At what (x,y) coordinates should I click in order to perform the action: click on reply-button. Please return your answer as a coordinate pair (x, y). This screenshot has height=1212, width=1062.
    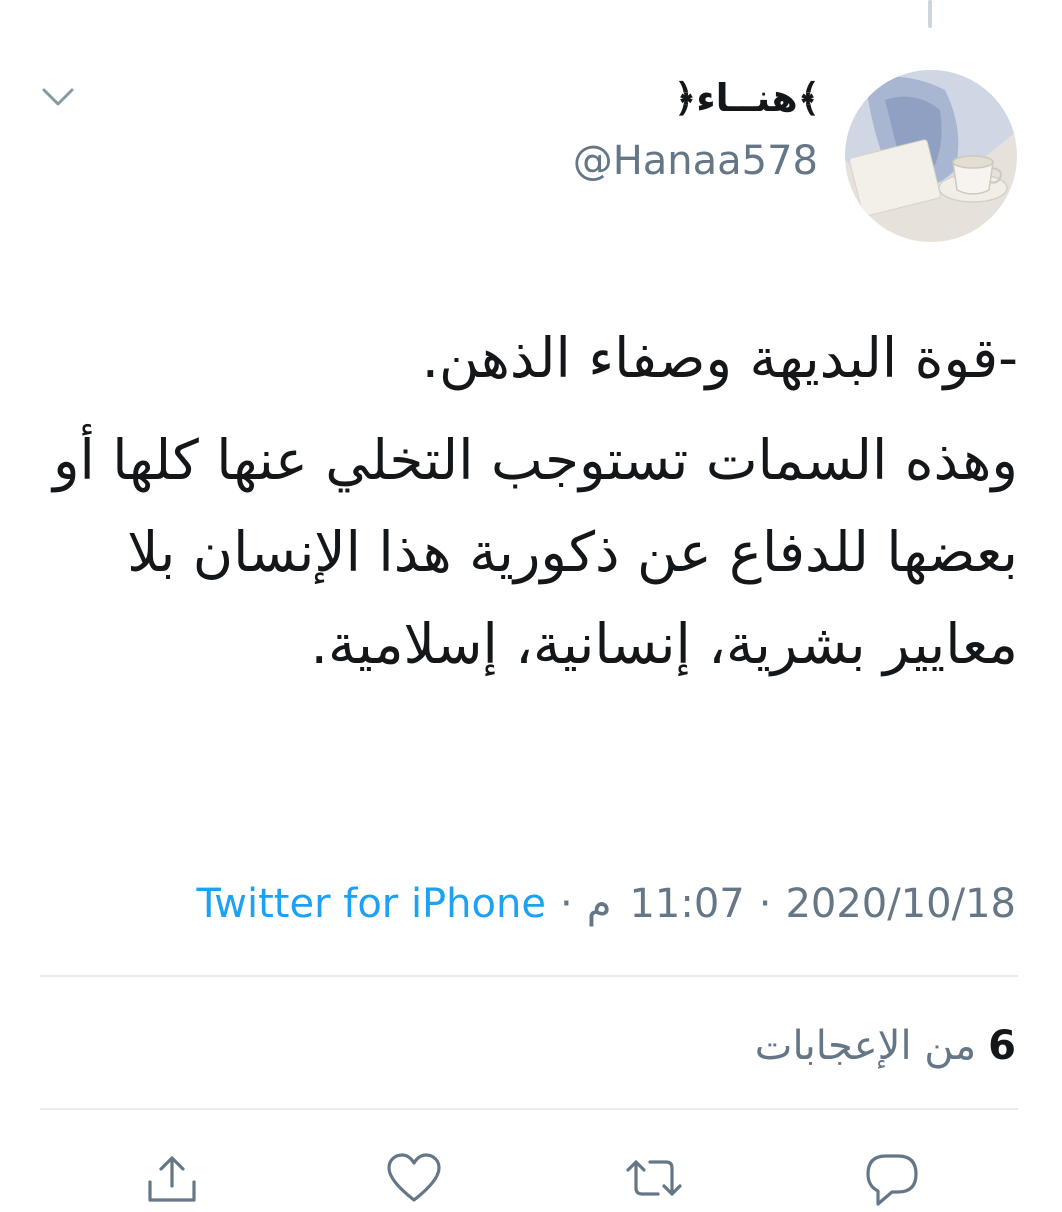
    Looking at the image, I should click on (892, 1178).